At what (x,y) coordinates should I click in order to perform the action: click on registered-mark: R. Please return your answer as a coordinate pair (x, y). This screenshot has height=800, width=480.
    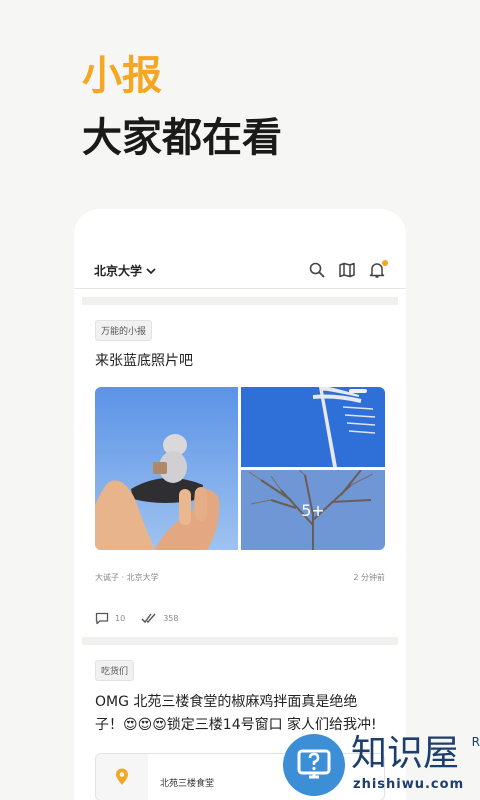
    Looking at the image, I should click on (475, 742).